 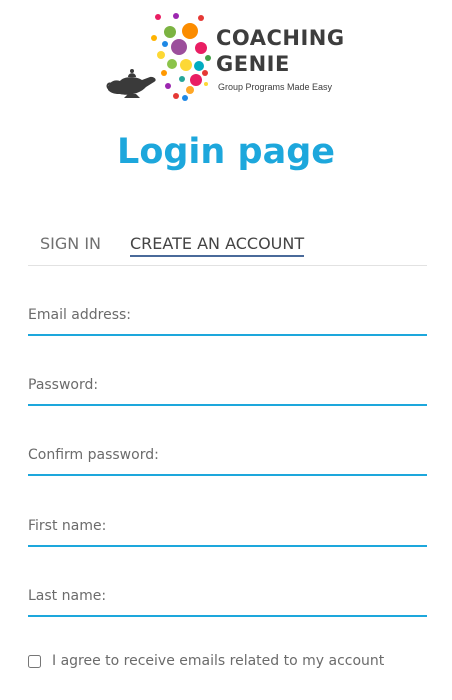 I want to click on password-field, so click(x=227, y=385).